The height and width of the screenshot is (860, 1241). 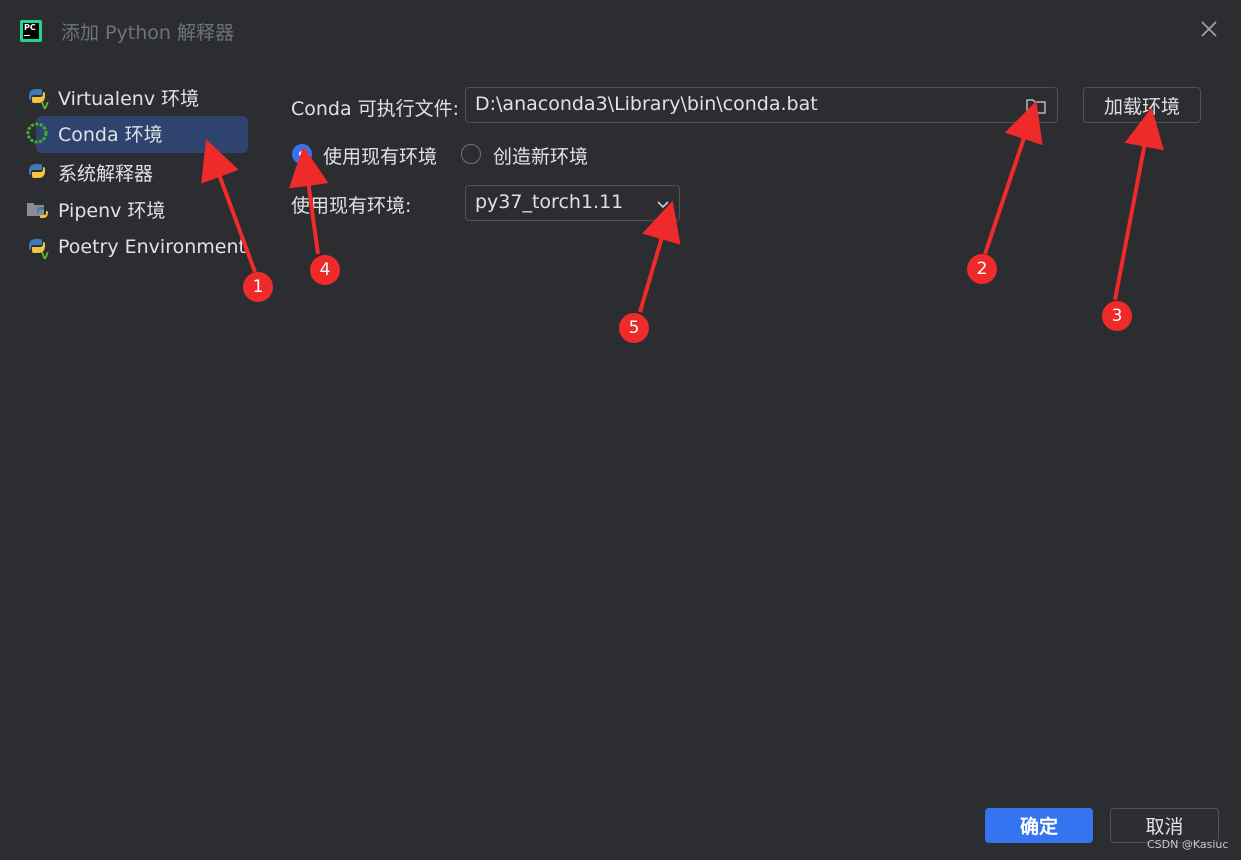 I want to click on sidebar-item-poetry: V Poetry Environment, so click(x=135, y=247).